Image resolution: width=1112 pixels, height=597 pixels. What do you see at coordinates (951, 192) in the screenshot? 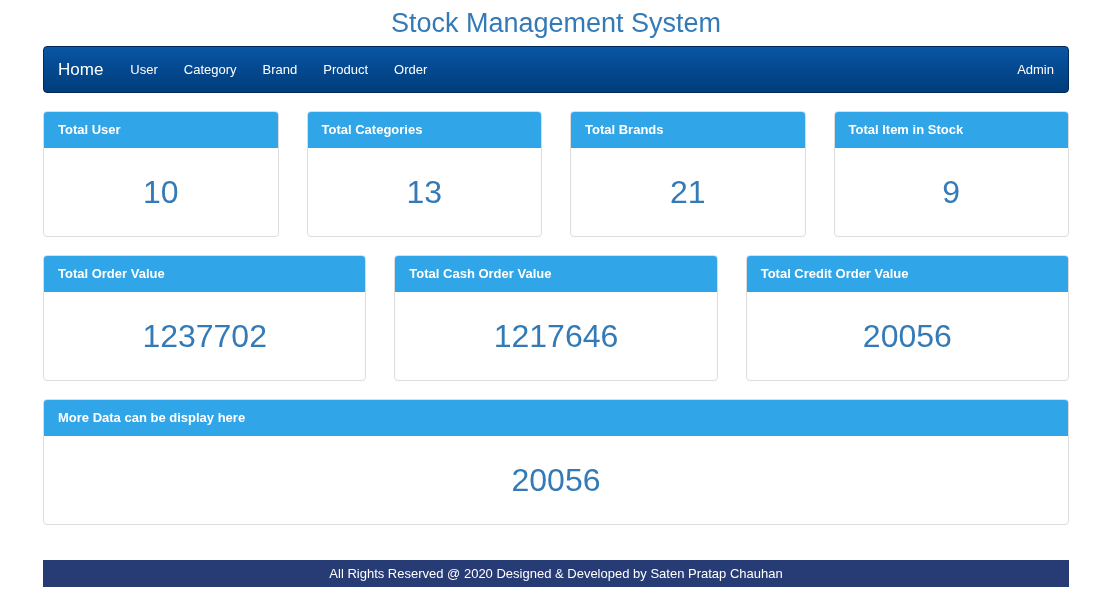
I see `stat-value: 9` at bounding box center [951, 192].